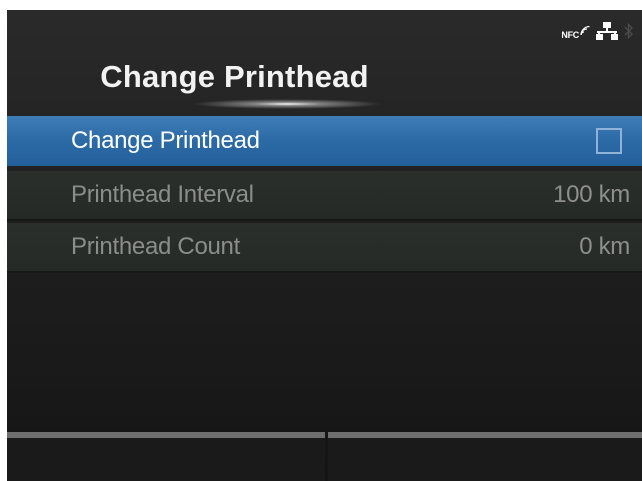 The height and width of the screenshot is (481, 642). Describe the element at coordinates (570, 35) in the screenshot. I see `nfc-label: NFC` at that location.